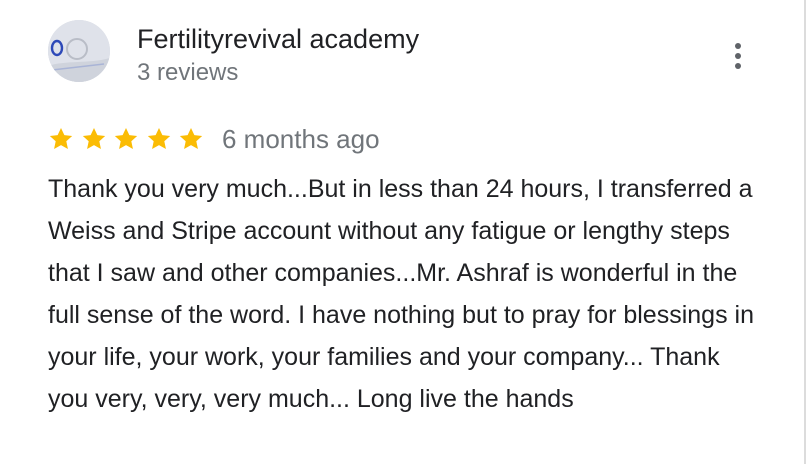 This screenshot has width=806, height=464. I want to click on star-rating, so click(129, 139).